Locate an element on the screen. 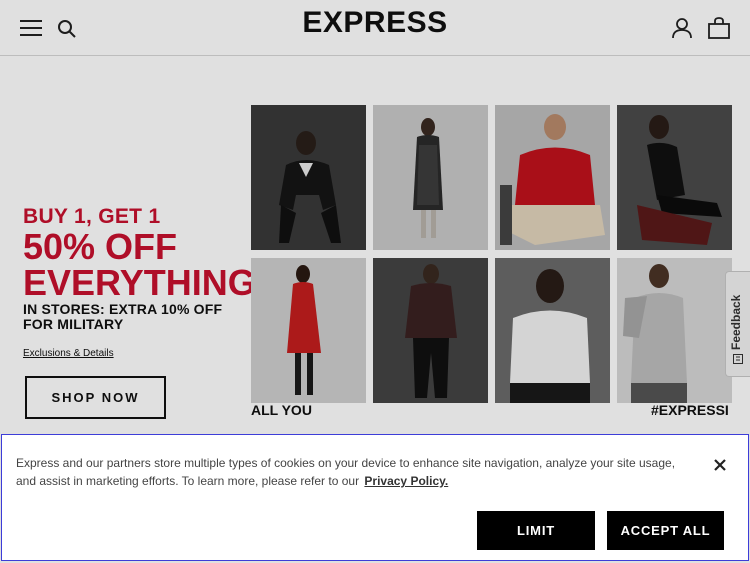  exclusions-details-link: Exclusions & Details is located at coordinates (68, 353).